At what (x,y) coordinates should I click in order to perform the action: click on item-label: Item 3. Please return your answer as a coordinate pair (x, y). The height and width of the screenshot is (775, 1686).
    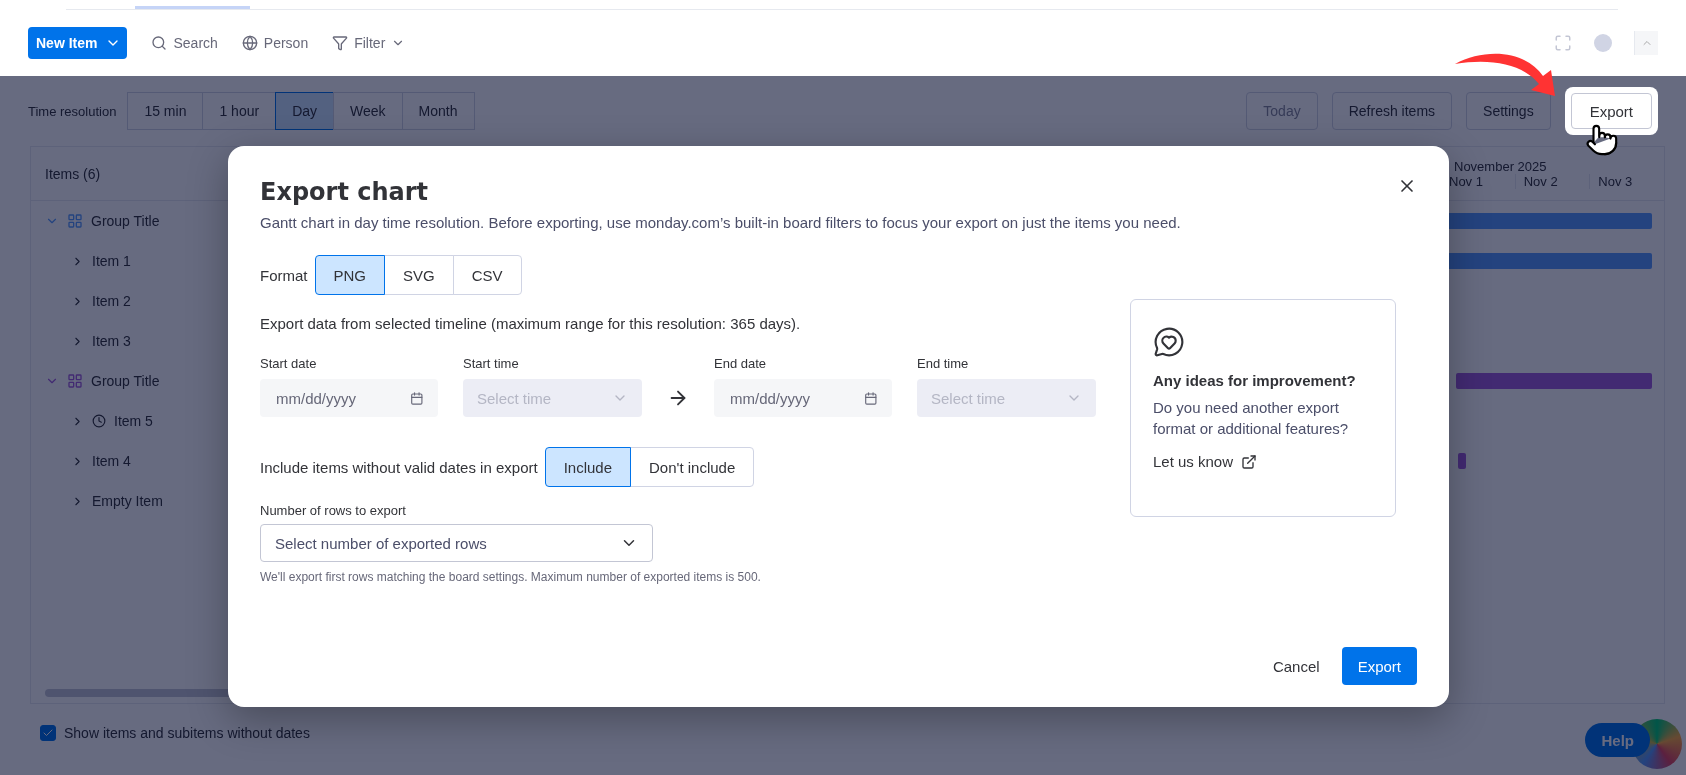
    Looking at the image, I should click on (111, 341).